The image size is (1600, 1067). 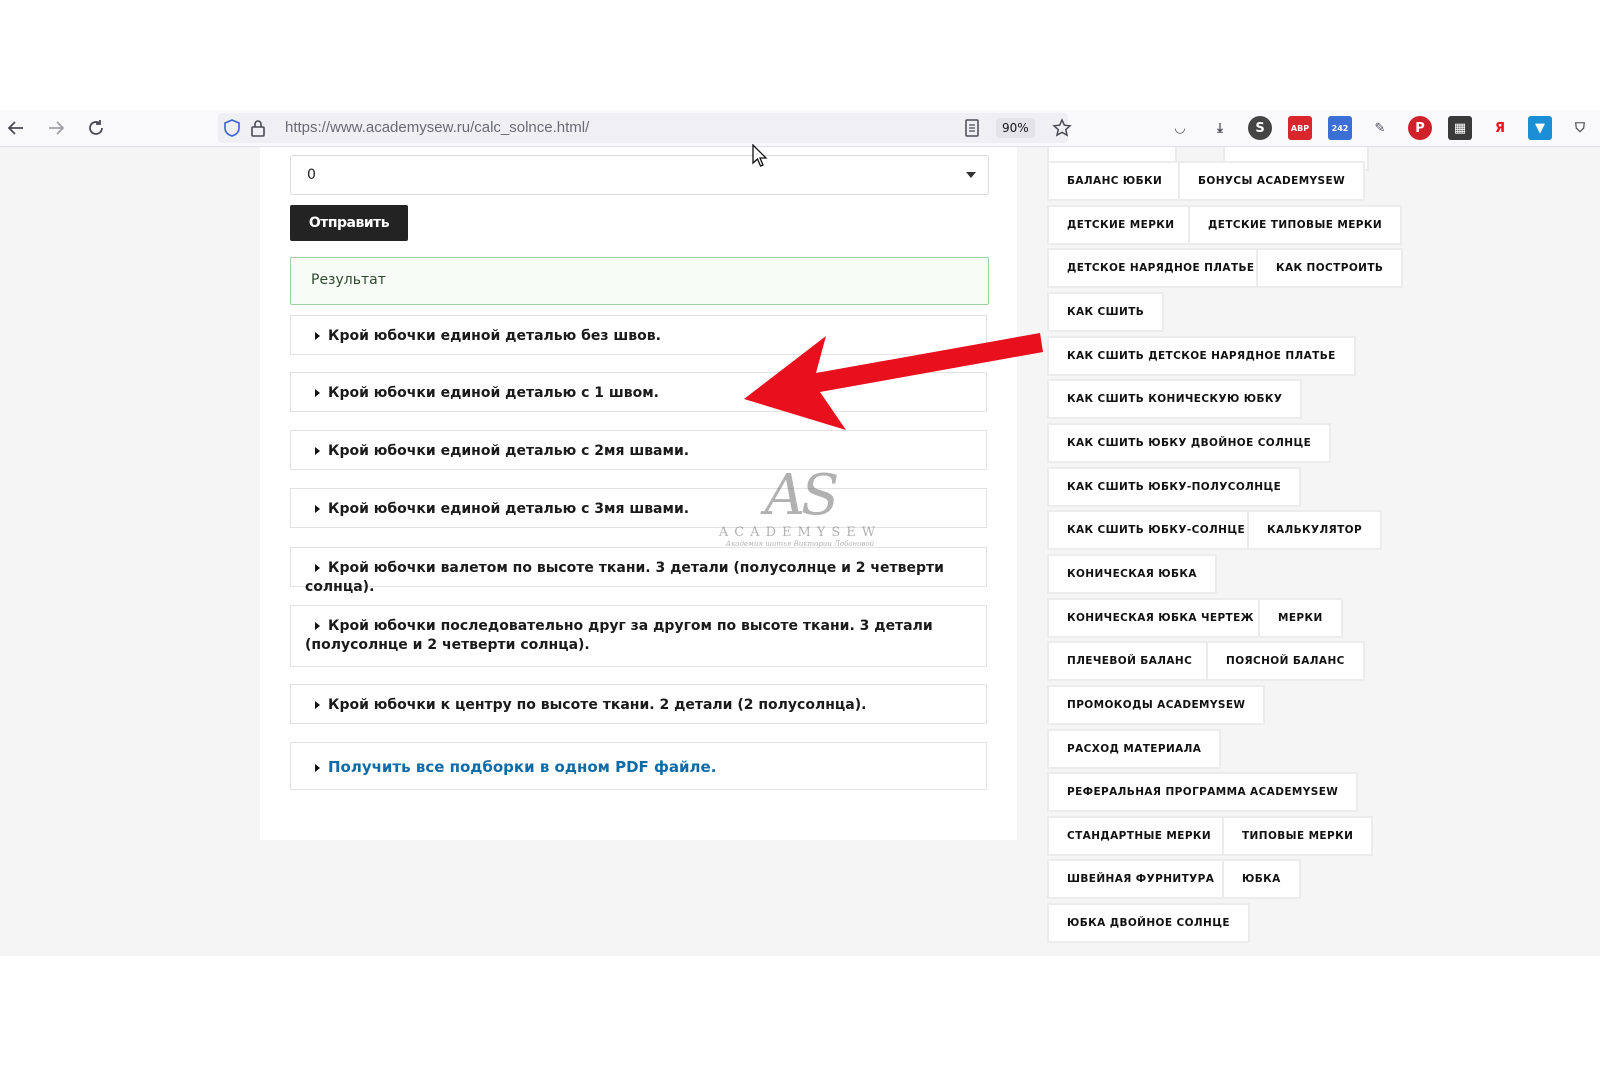 What do you see at coordinates (1062, 128) in the screenshot?
I see `bookmark-star-icon` at bounding box center [1062, 128].